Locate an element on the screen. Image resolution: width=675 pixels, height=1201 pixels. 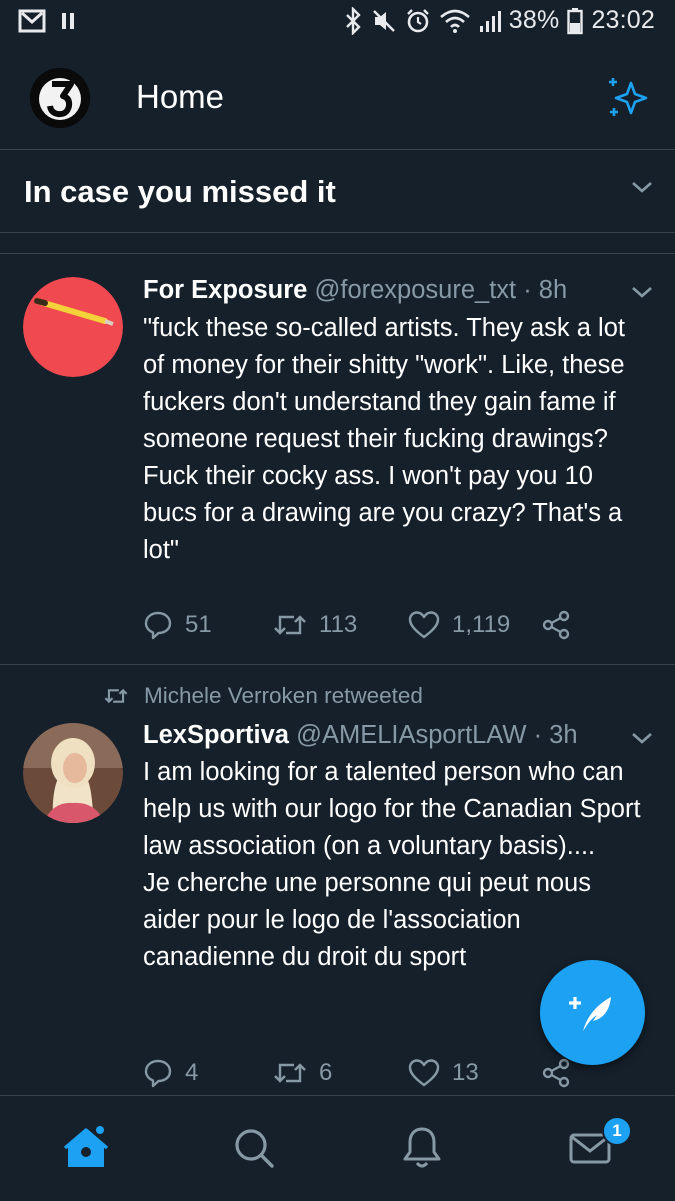
tweet-actions: 4 6 13 is located at coordinates (357, 1073).